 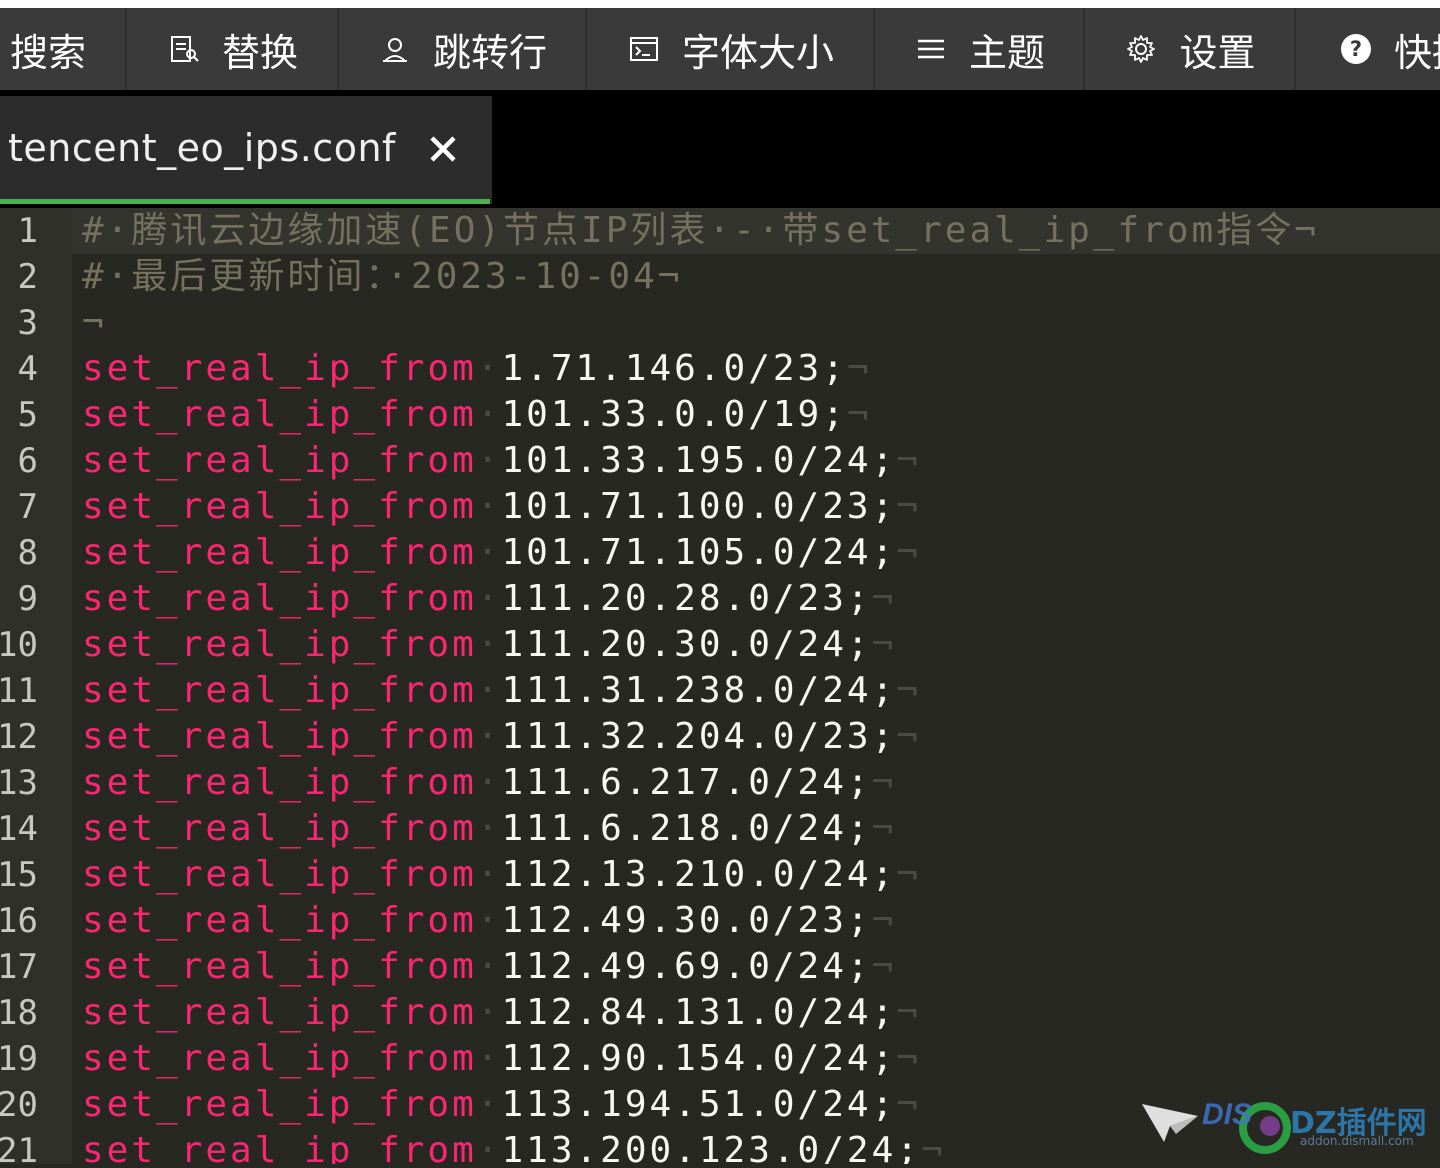 I want to click on line-gutter: 13, so click(x=36, y=783).